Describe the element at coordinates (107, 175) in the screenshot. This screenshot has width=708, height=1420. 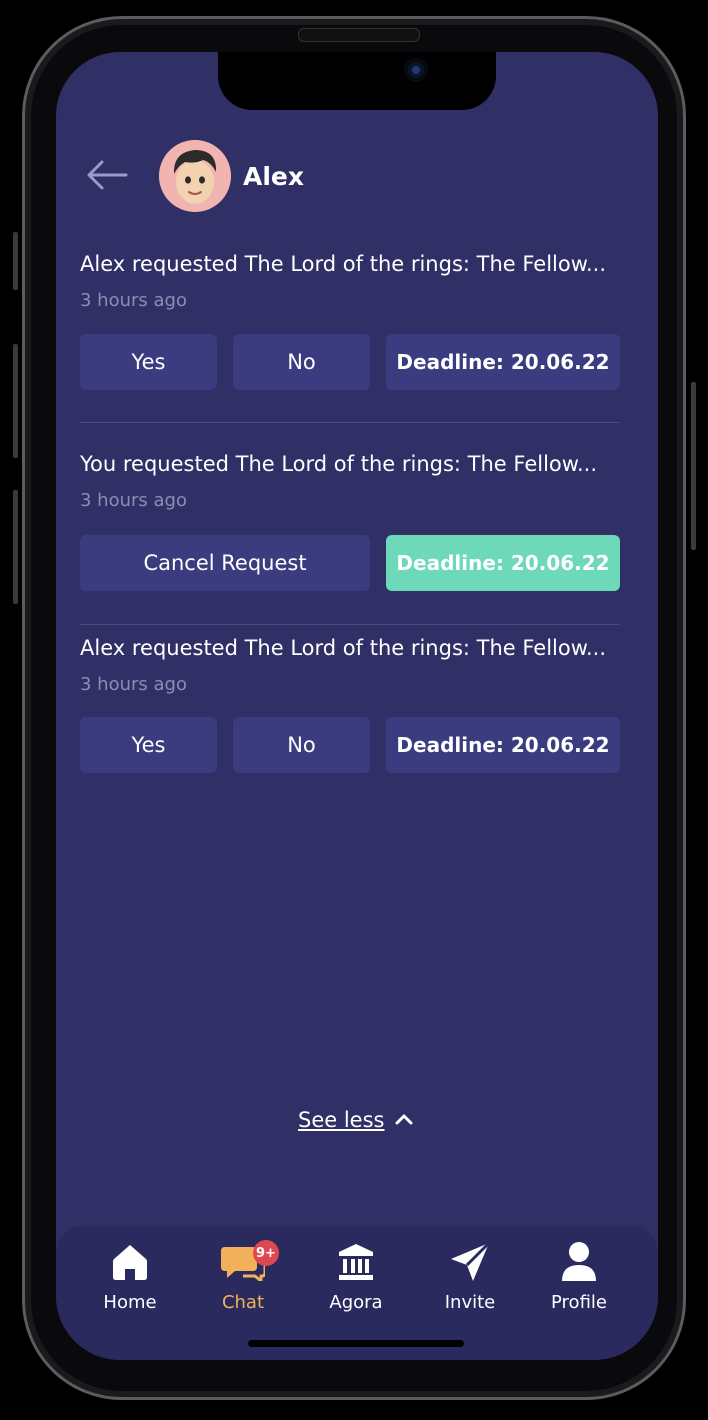
I see `back-arrow-icon` at that location.